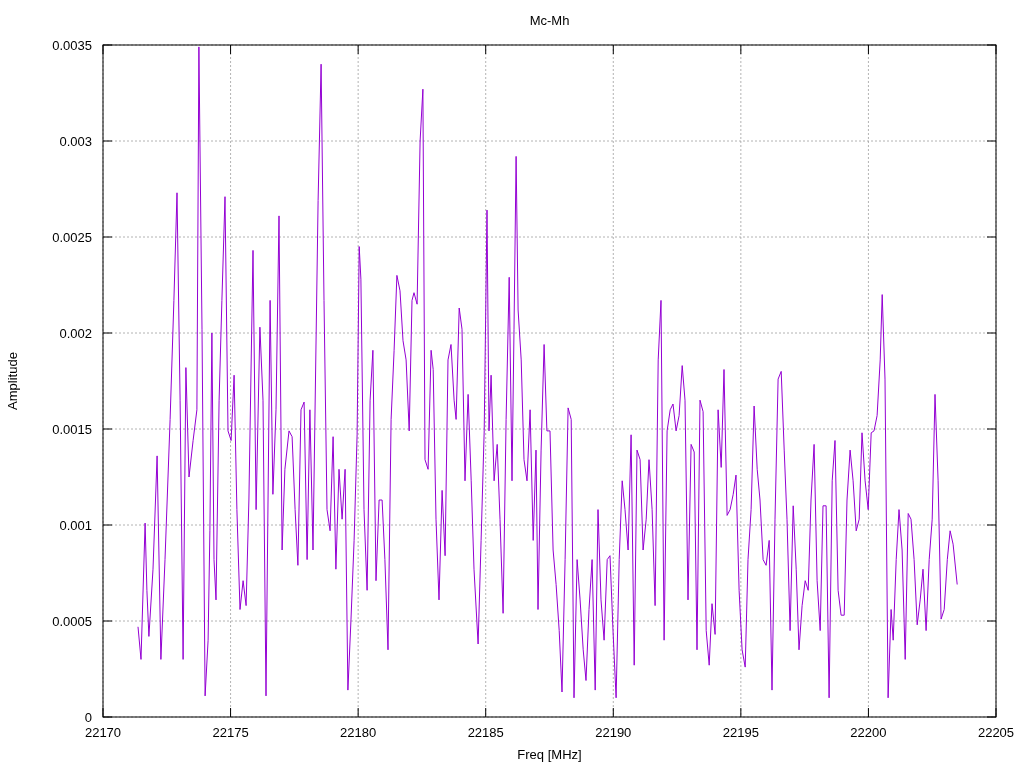  What do you see at coordinates (740, 732) in the screenshot?
I see `tick-label: 22195` at bounding box center [740, 732].